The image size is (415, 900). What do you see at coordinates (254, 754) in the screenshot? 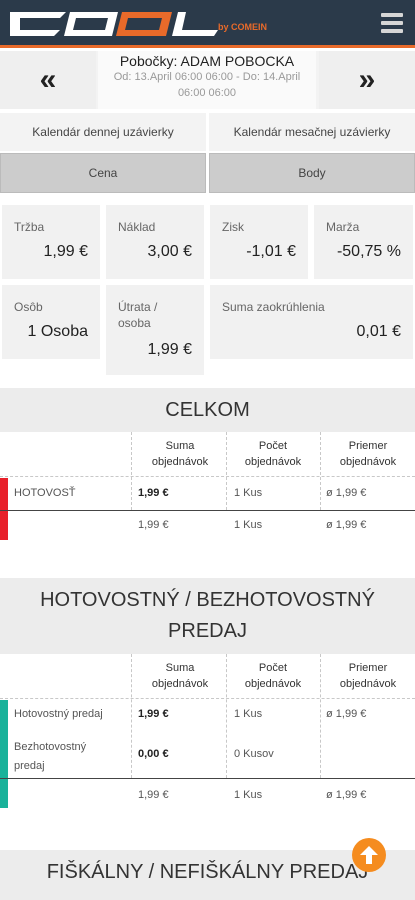
I see `row-count: 0 Kusov` at bounding box center [254, 754].